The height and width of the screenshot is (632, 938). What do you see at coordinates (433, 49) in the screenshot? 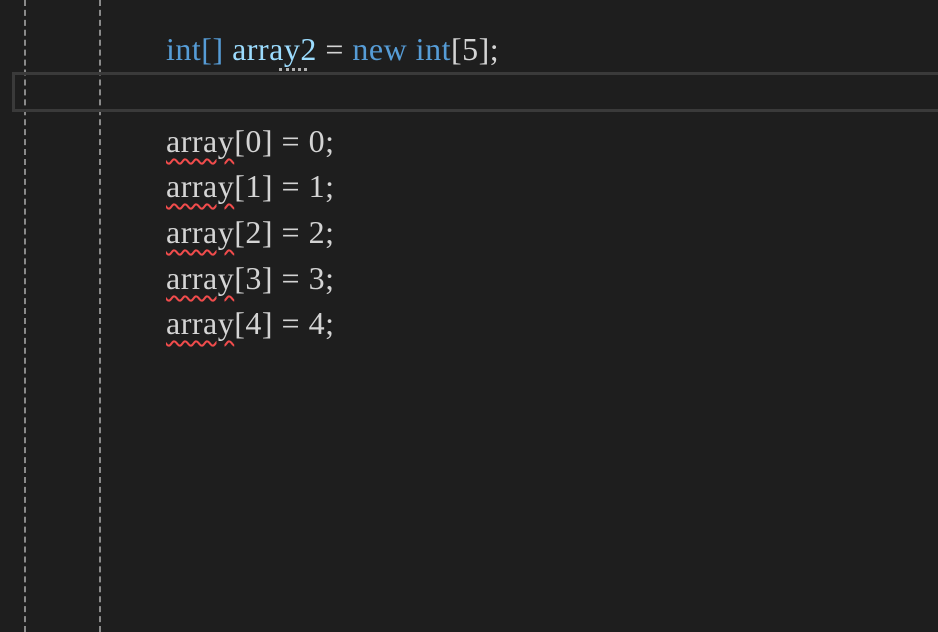
I see `element-type-keyword: int` at bounding box center [433, 49].